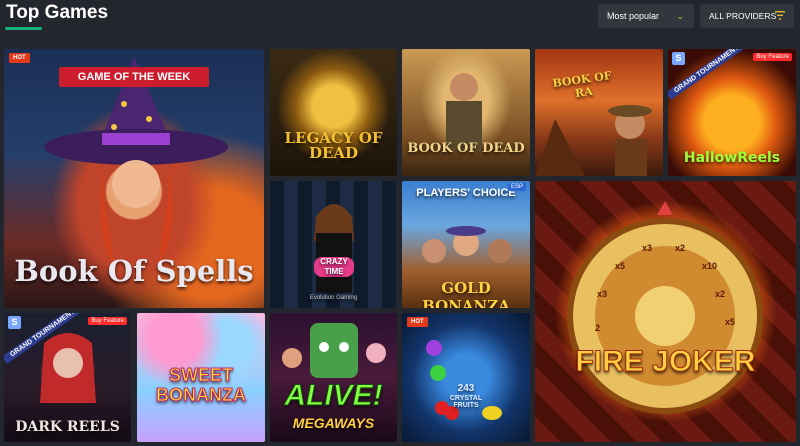 The width and height of the screenshot is (800, 446). I want to click on game-tile-crystal-fruits: HOT 243 CRYSTAL FRUITS, so click(466, 377).